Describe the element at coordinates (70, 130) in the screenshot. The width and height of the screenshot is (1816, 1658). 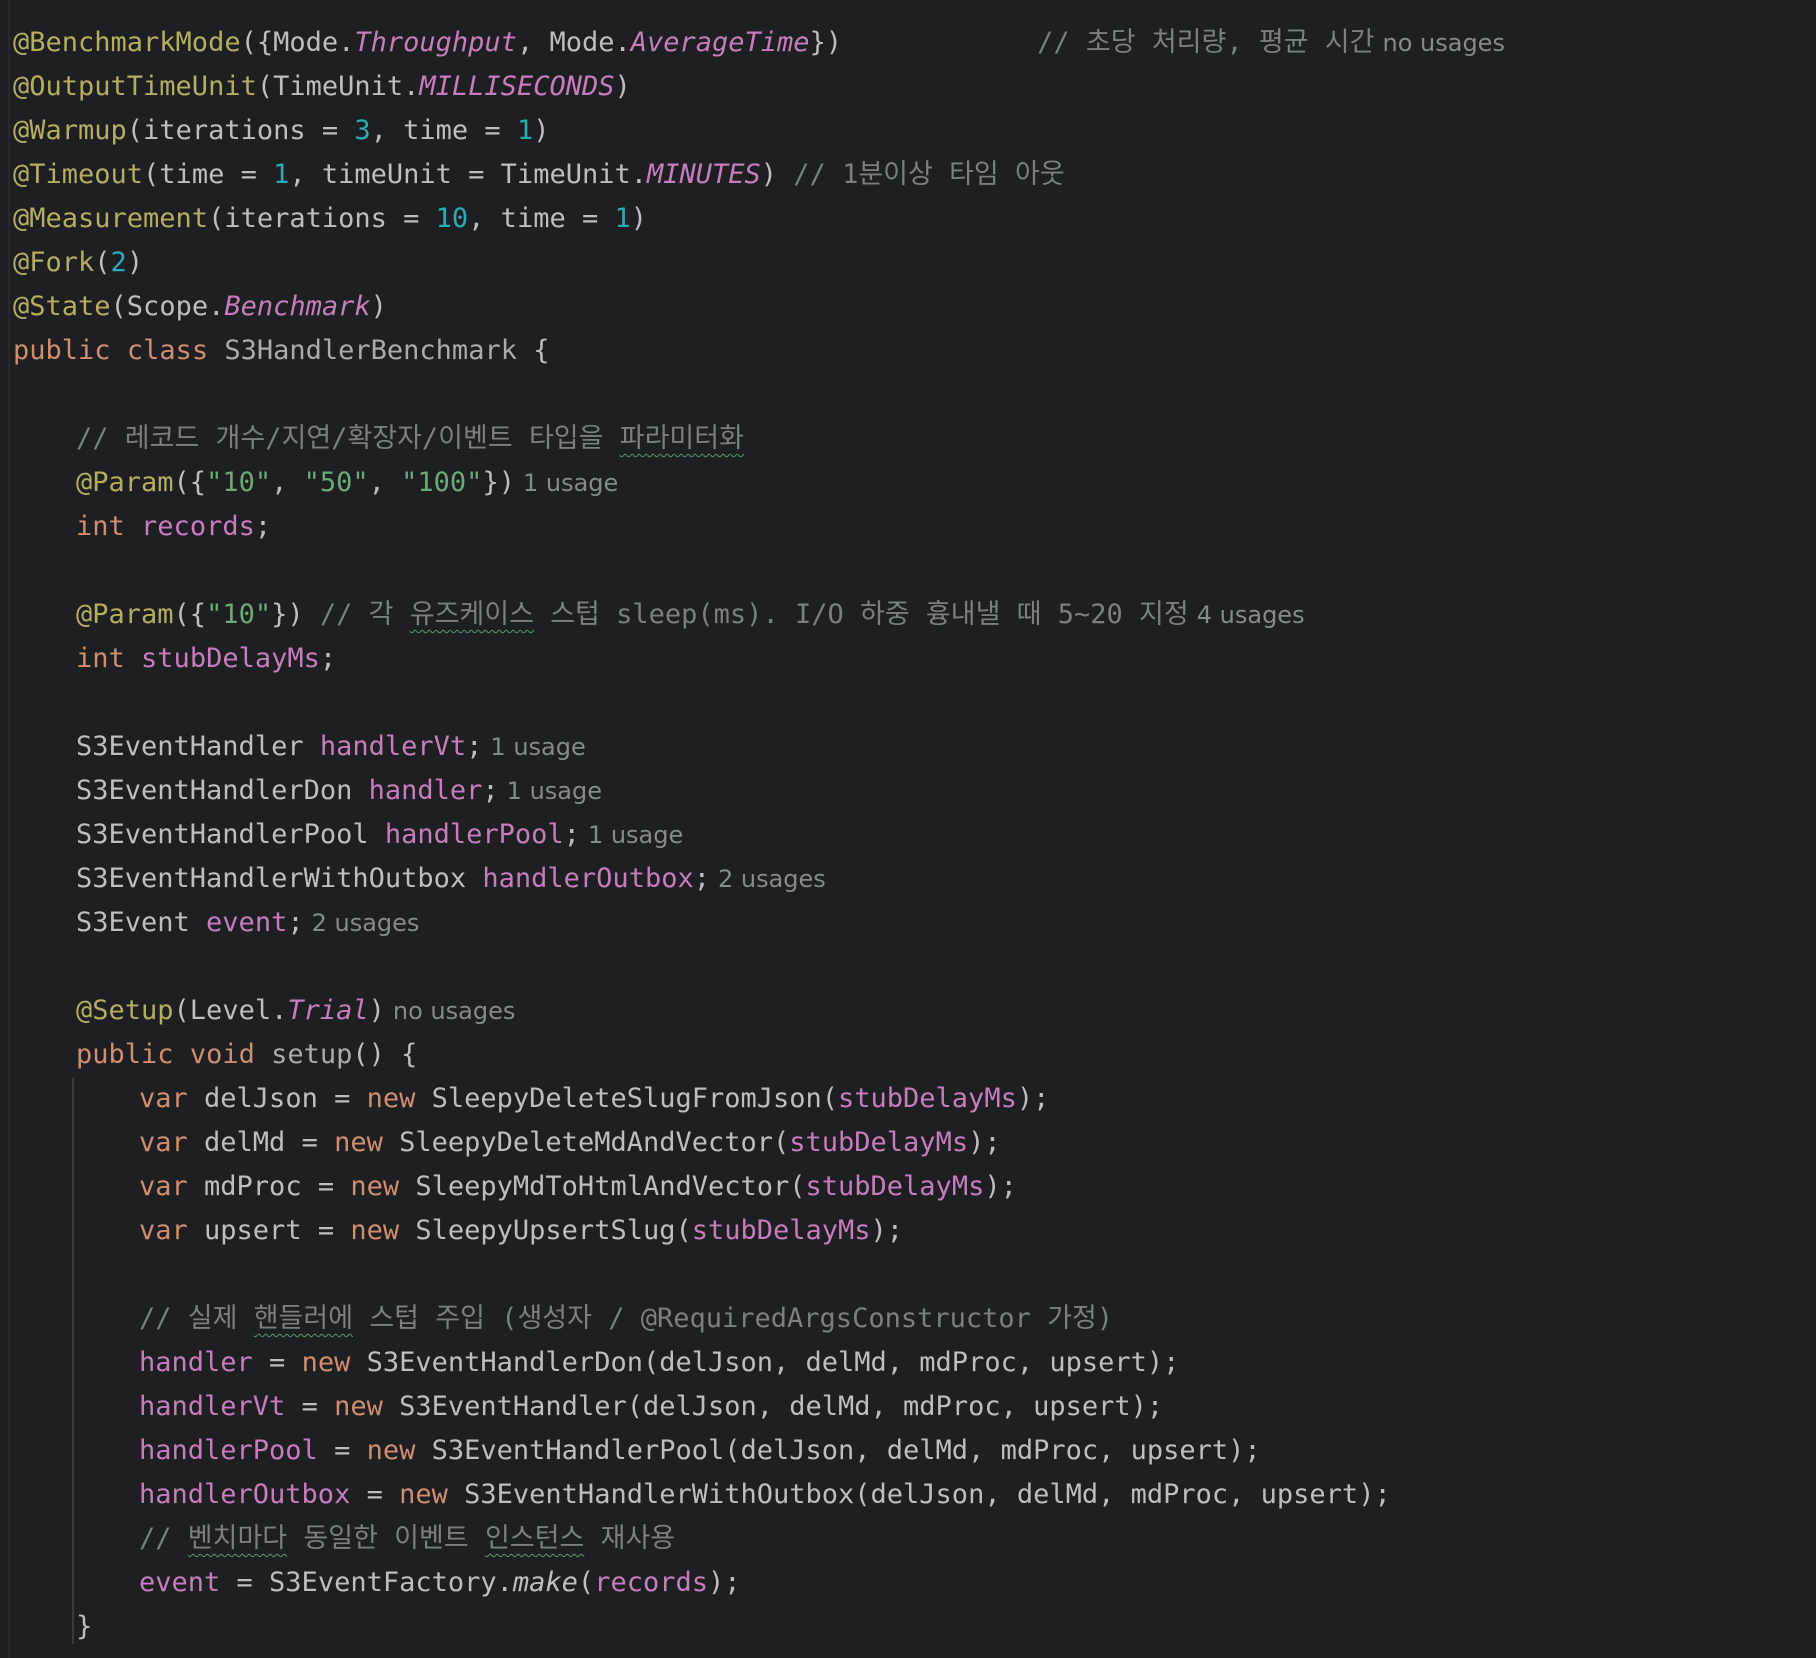
I see `annotation: @Warmup` at that location.